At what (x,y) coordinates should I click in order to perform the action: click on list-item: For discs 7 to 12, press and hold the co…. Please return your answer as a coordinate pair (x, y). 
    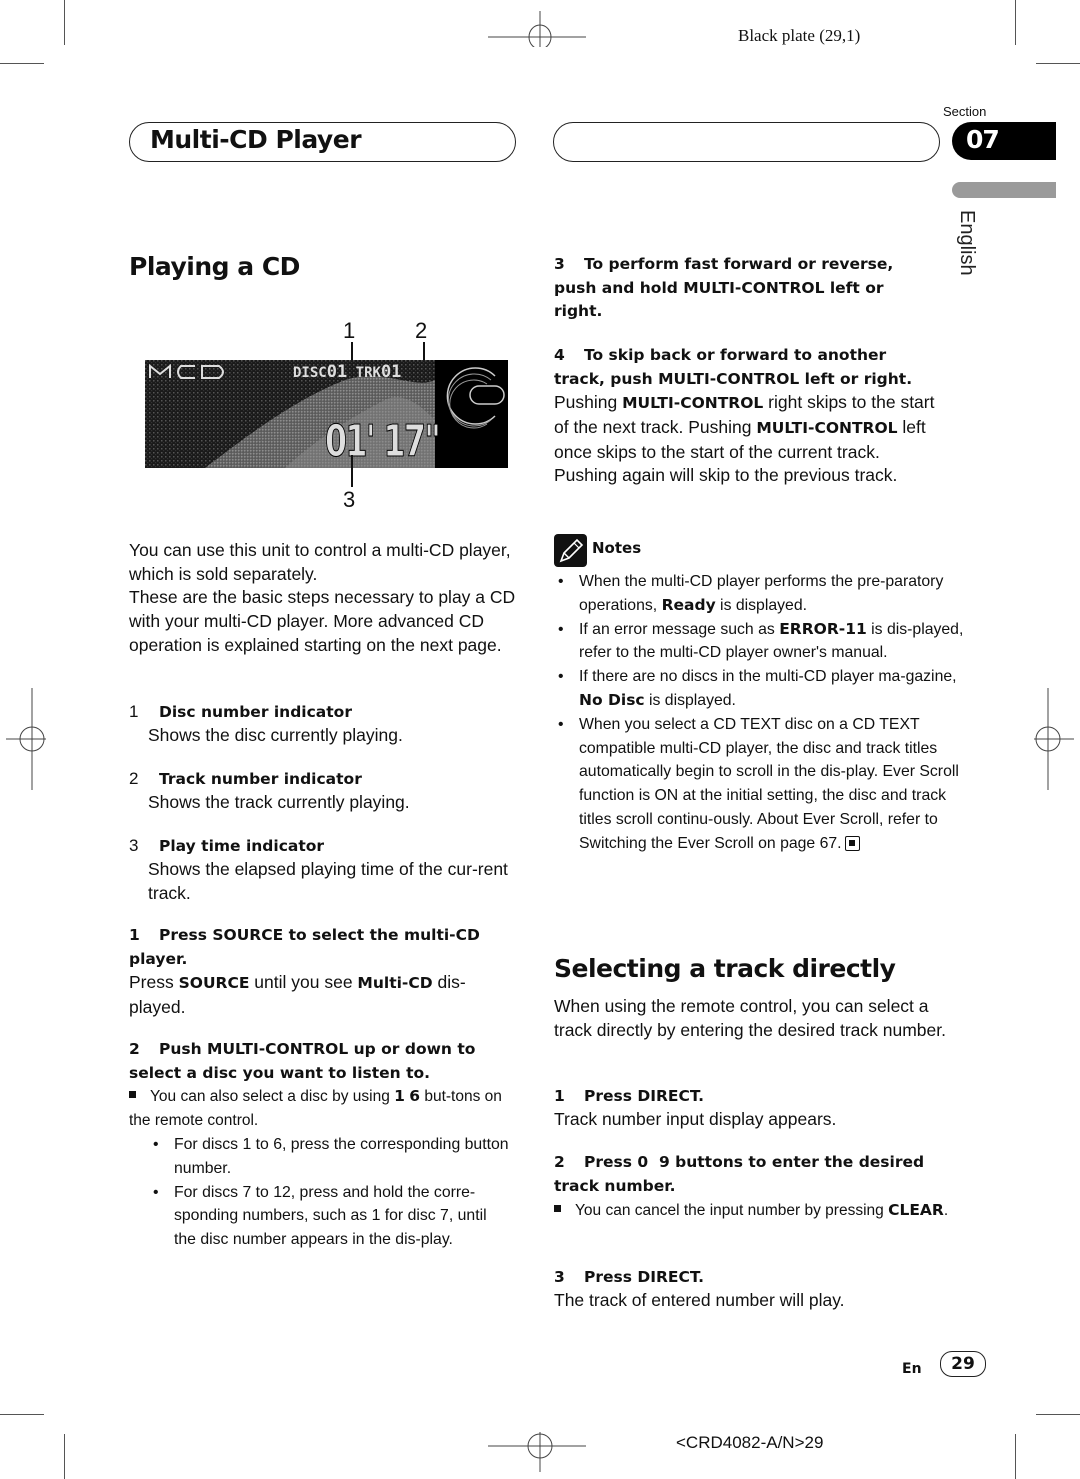
    Looking at the image, I should click on (329, 1216).